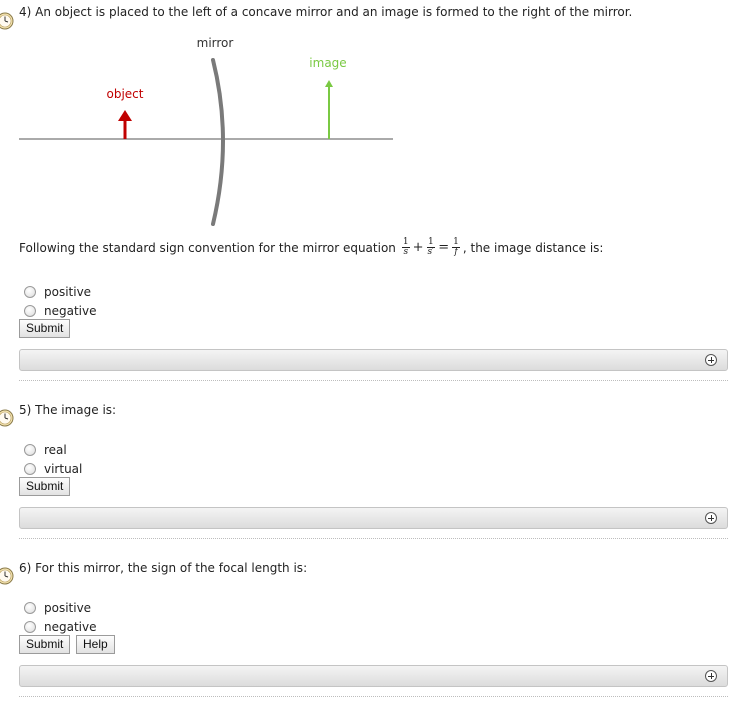  I want to click on image-arrow-head, so click(329, 83).